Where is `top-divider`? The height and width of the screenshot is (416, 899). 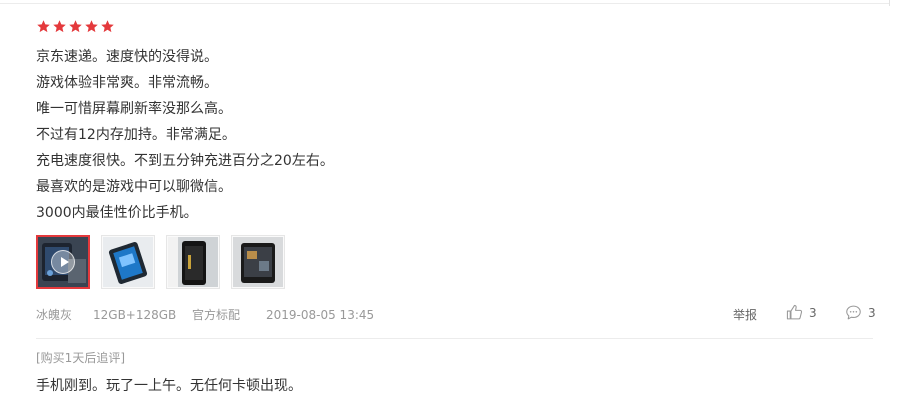 top-divider is located at coordinates (444, 3).